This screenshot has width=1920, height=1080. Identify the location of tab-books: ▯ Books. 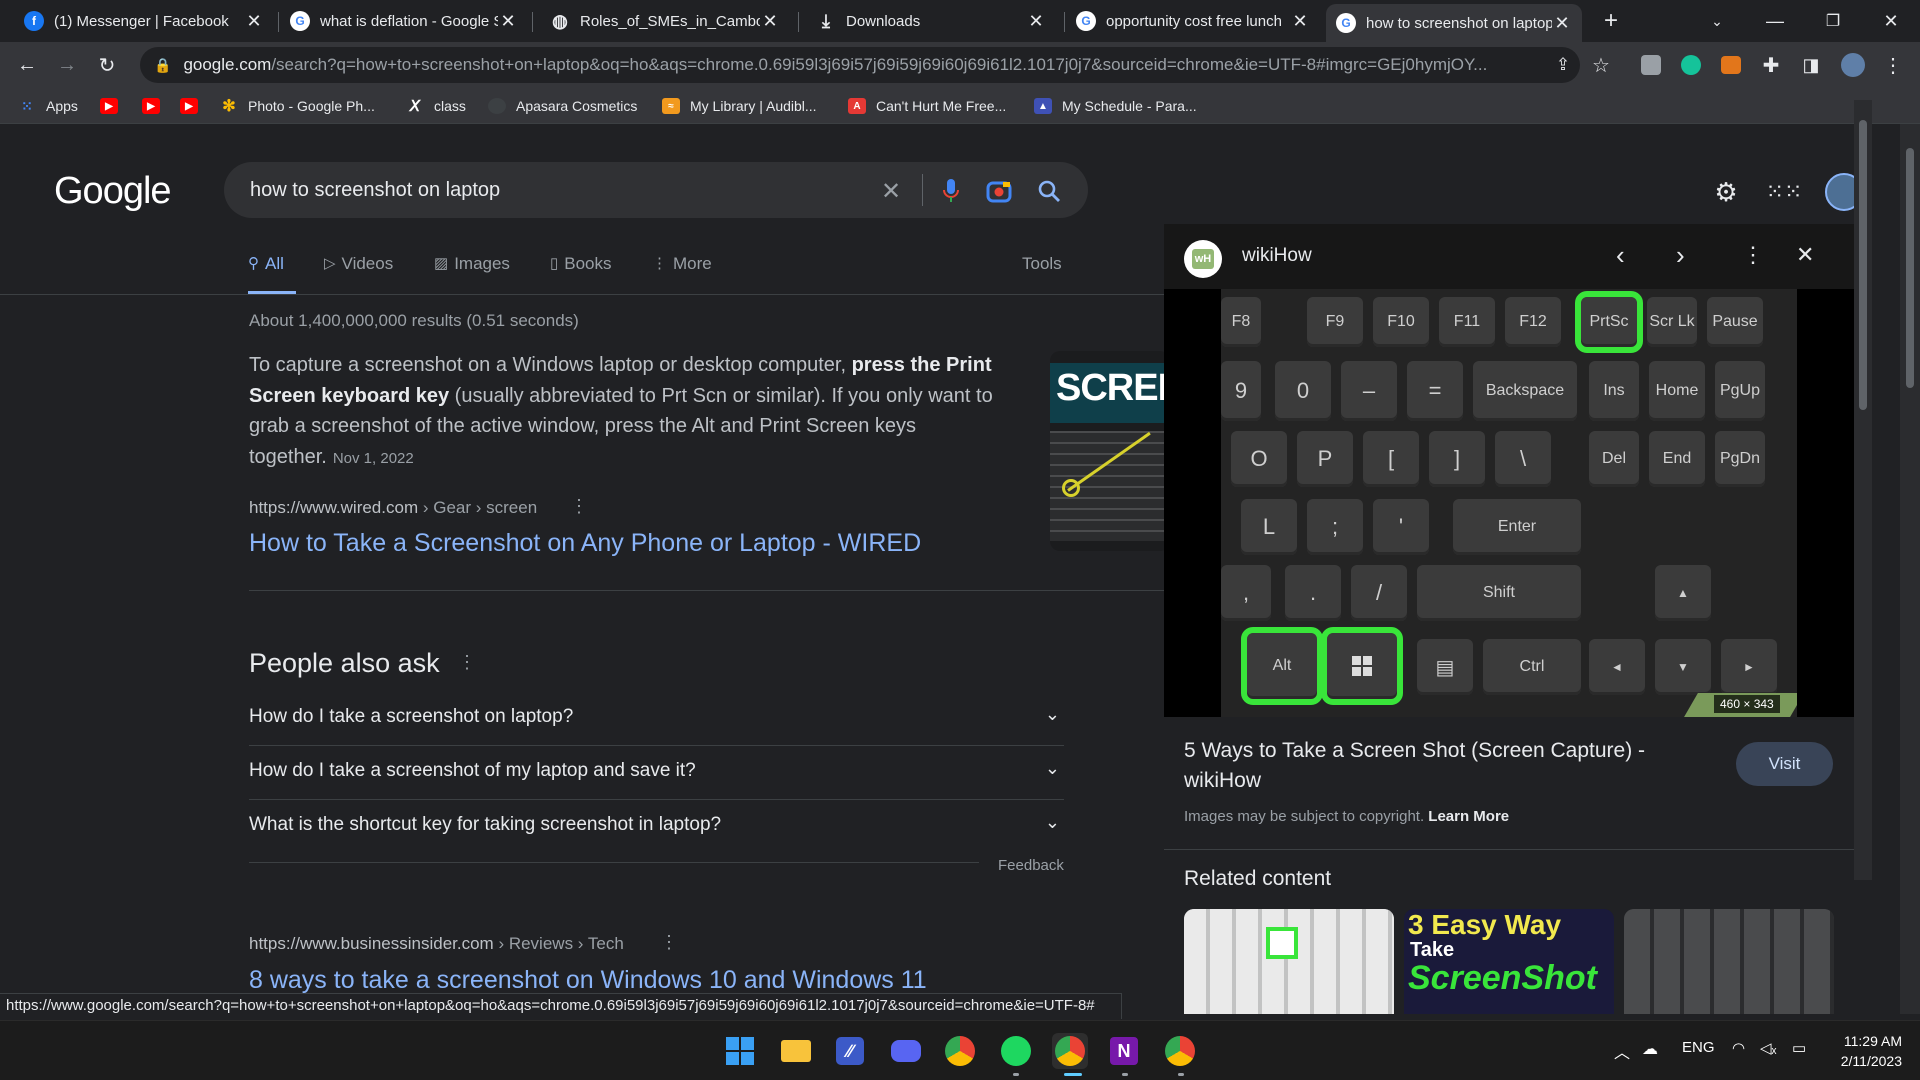
(581, 274).